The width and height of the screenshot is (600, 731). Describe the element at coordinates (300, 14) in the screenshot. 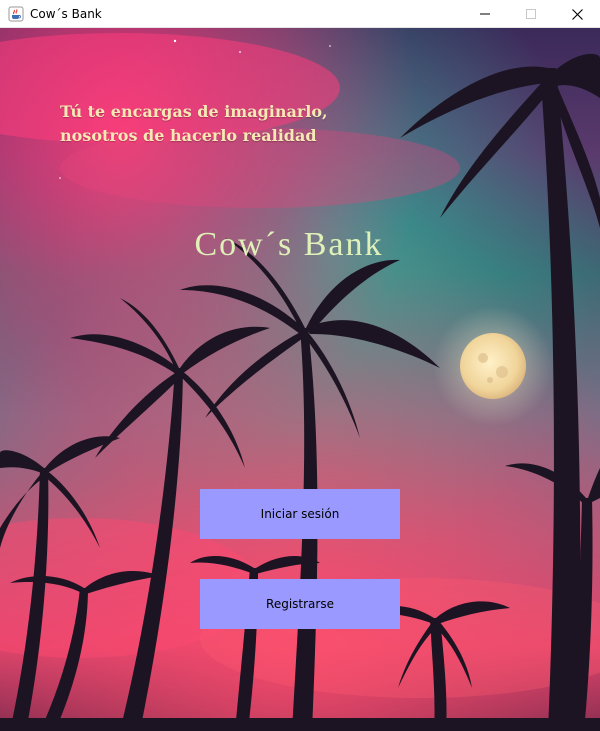

I see `title-bar: Cow´s Bank` at that location.